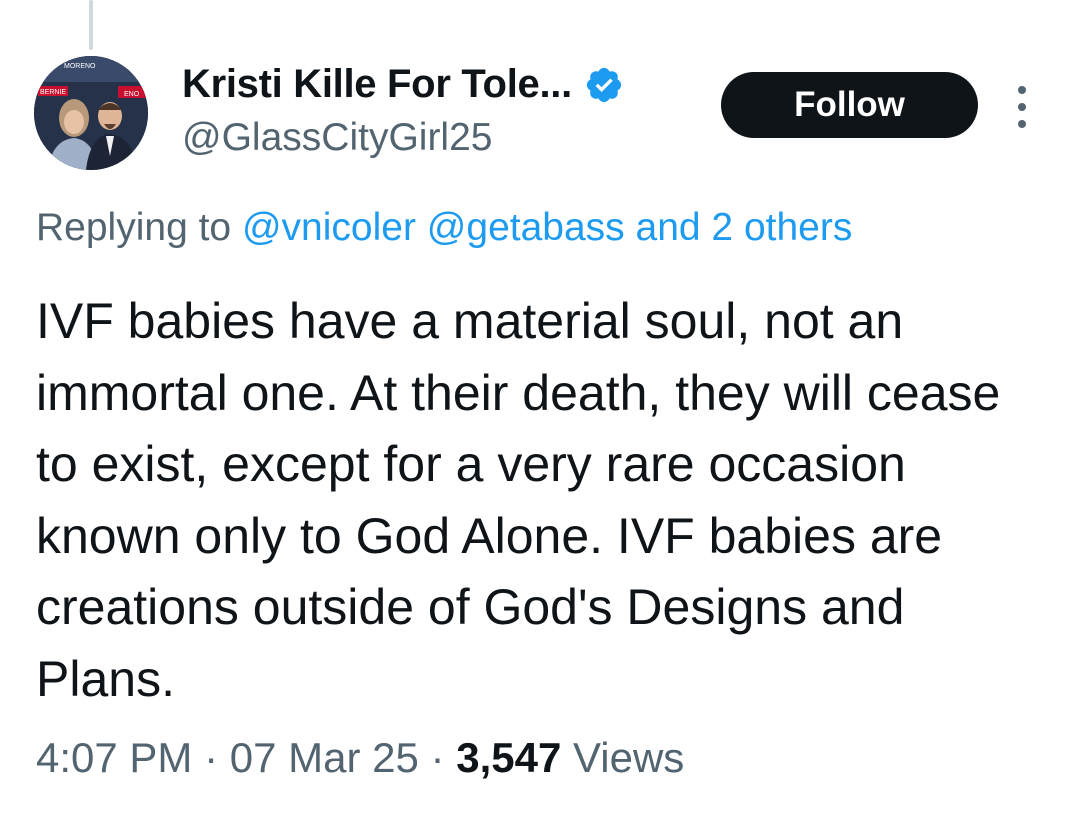  Describe the element at coordinates (324, 757) in the screenshot. I see `tweet-date: 07 Mar 25` at that location.